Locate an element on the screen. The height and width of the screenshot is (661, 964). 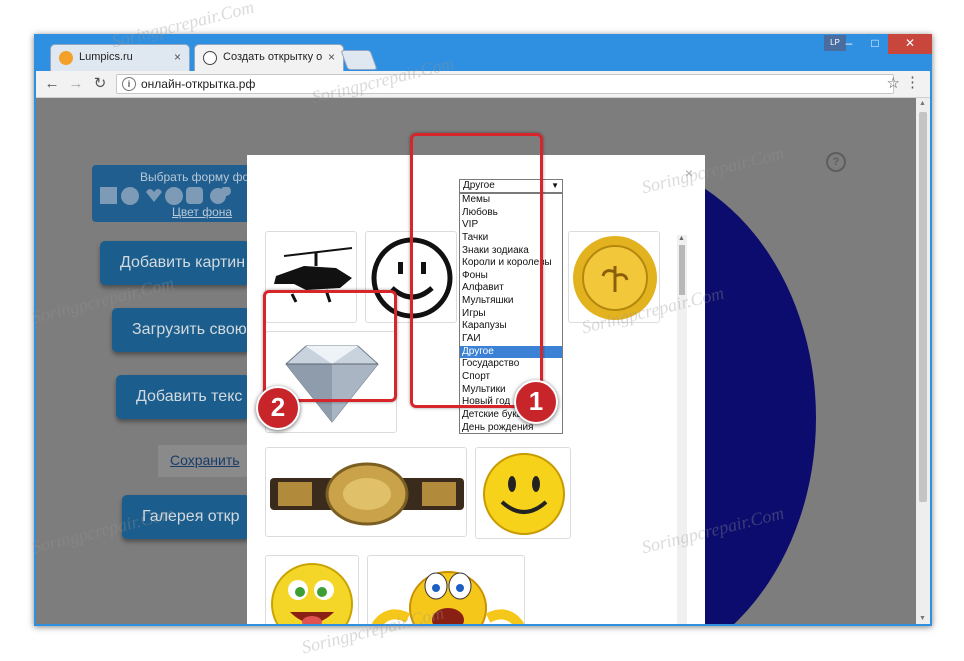
background-color-link: Цвет фона is located at coordinates (202, 212).